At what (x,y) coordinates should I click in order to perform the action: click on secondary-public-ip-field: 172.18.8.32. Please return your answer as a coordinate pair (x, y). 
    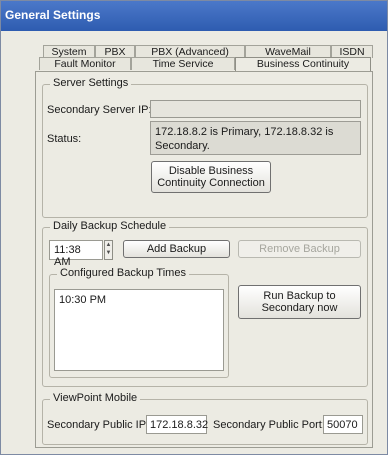
    Looking at the image, I should click on (177, 424).